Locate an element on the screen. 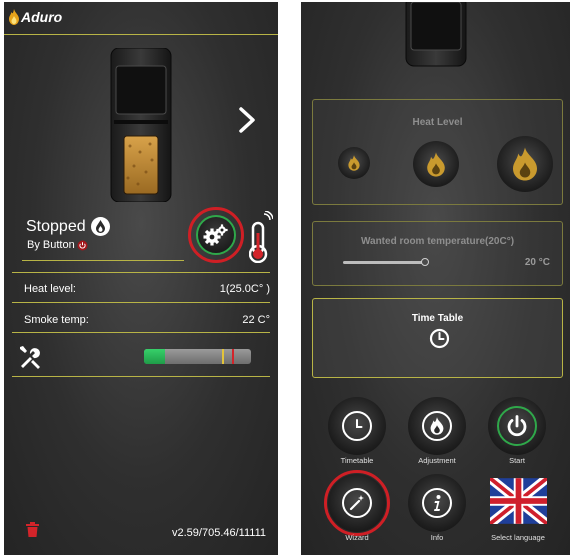  status-reason: By Button is located at coordinates (57, 245).